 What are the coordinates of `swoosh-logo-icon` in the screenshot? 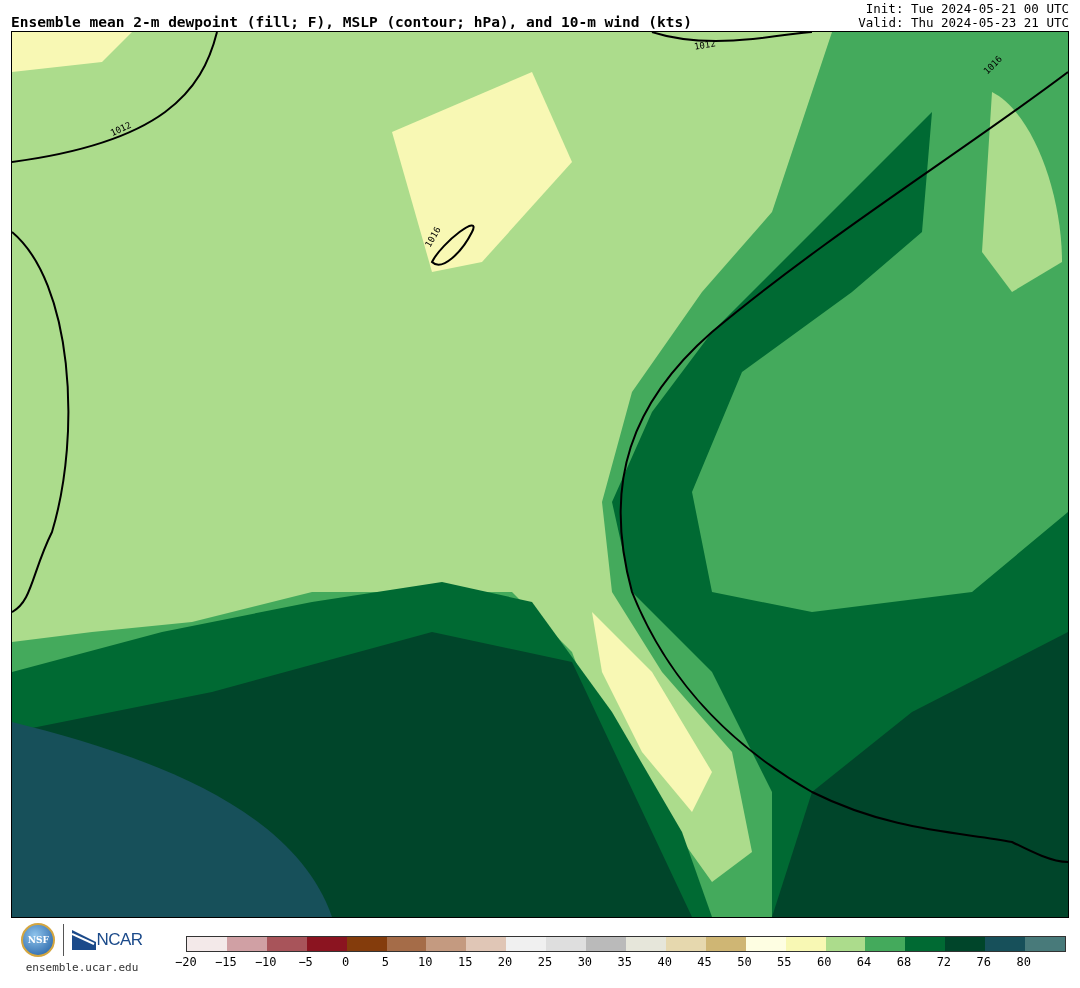 It's located at (84, 940).